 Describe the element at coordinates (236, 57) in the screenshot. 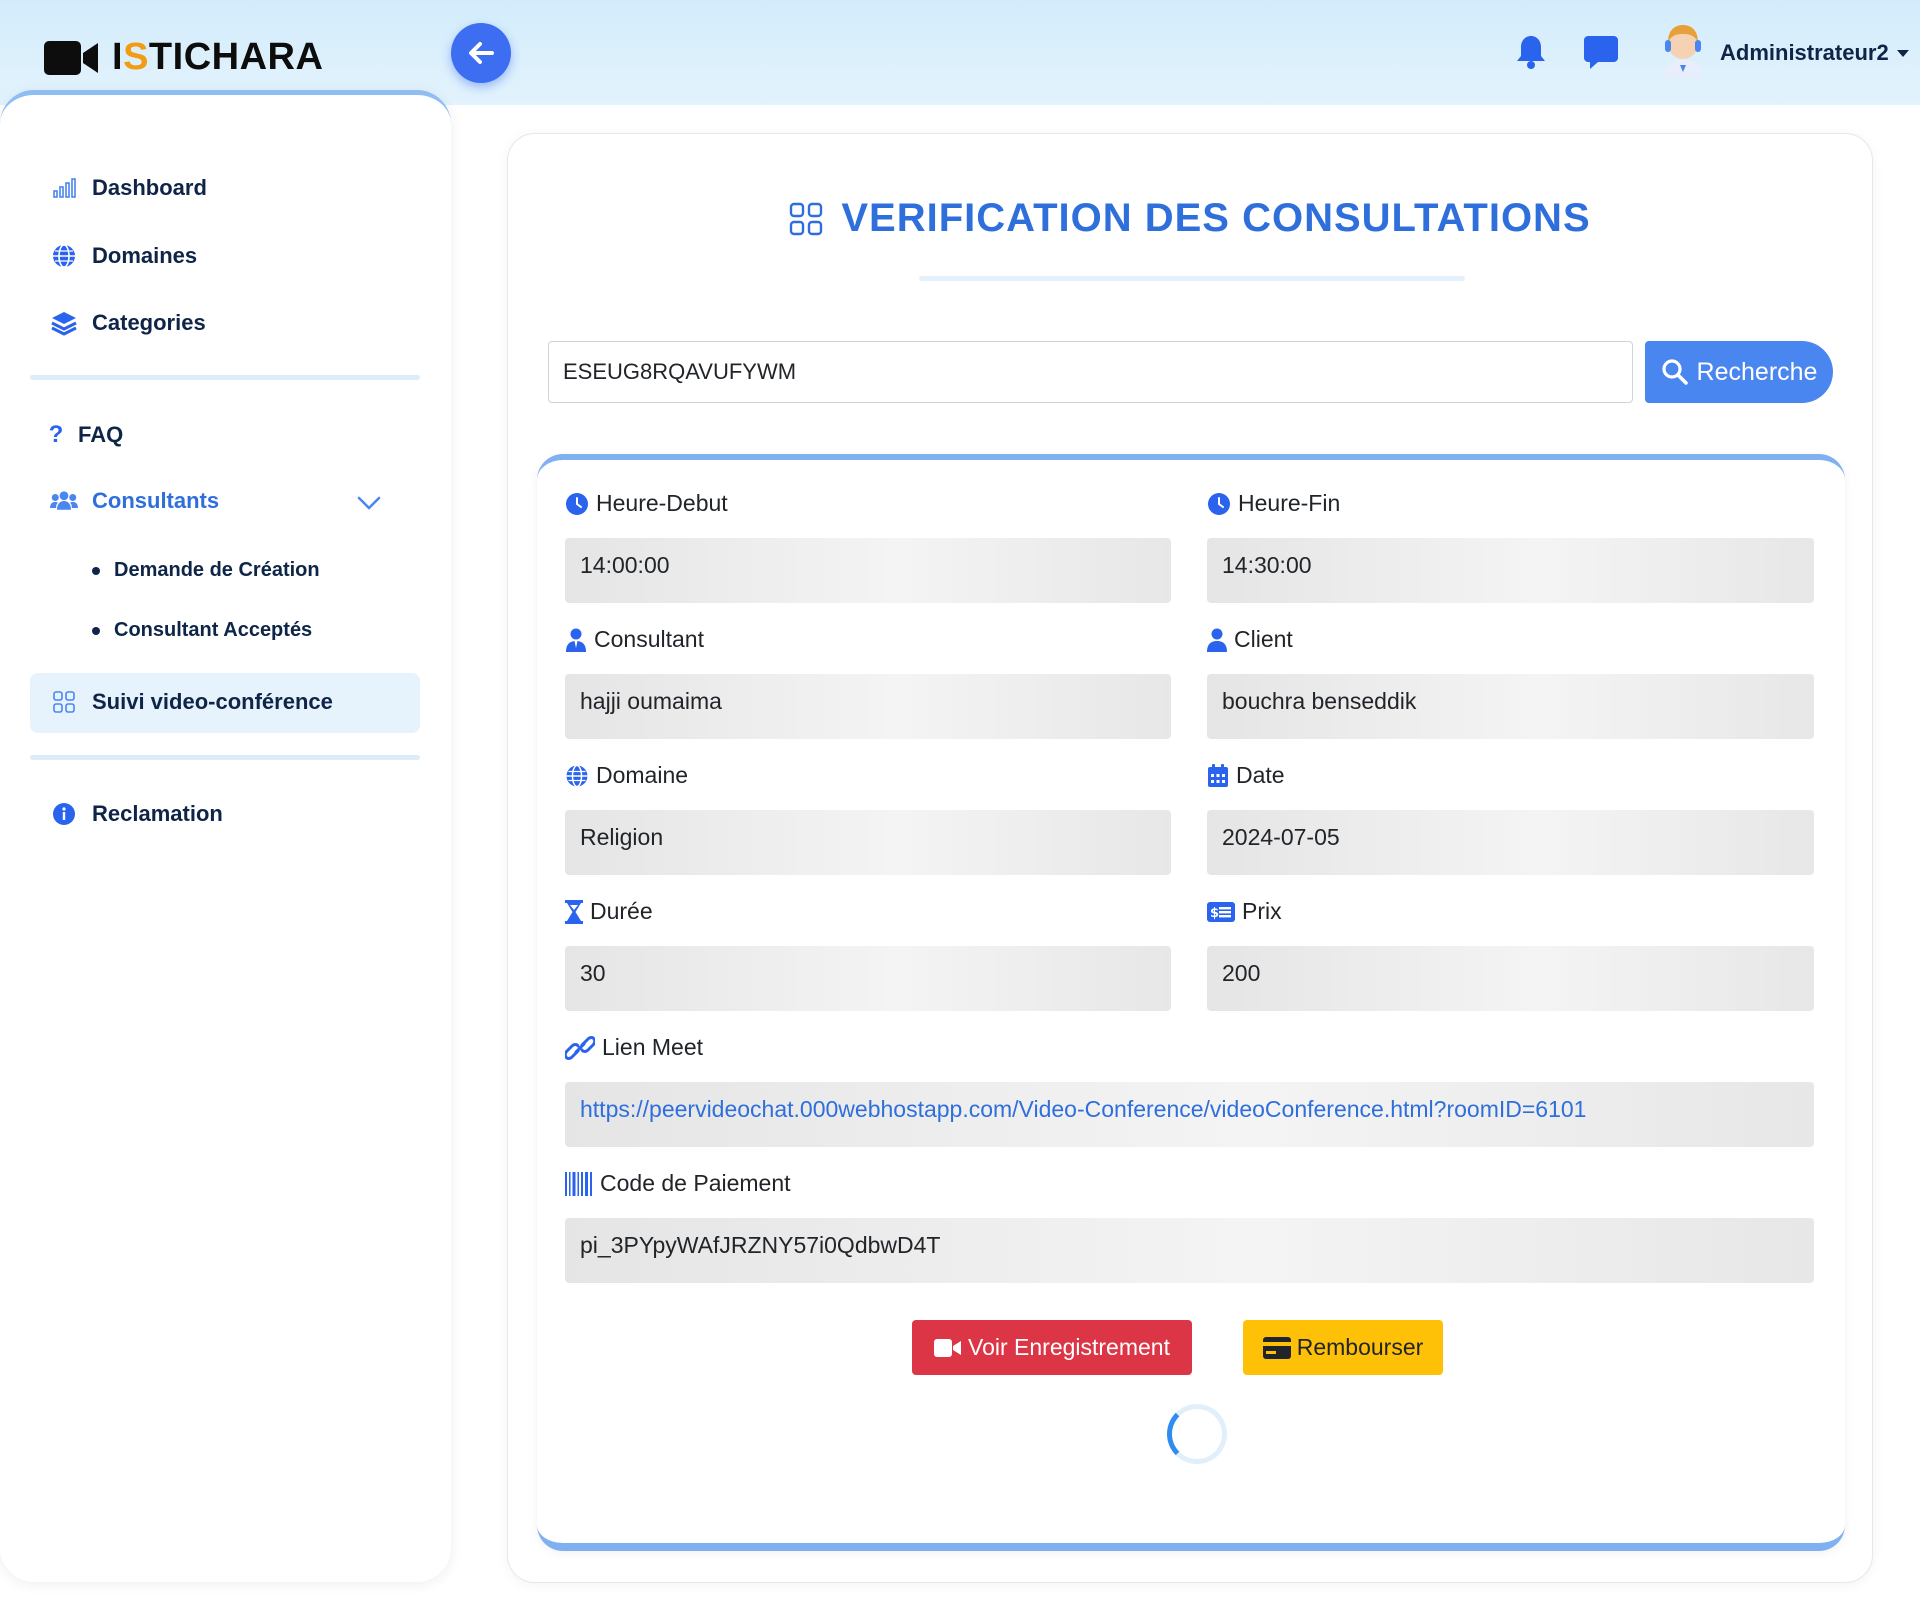

I see `logo-rest: TICHARA` at that location.